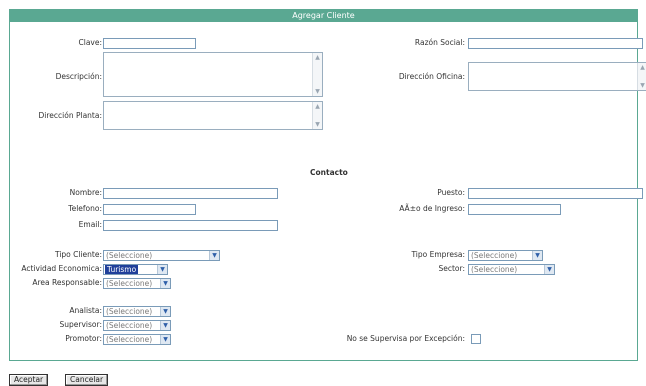 The image size is (646, 386). Describe the element at coordinates (129, 255) in the screenshot. I see `tipo-cliente-value: (Seleccione)` at that location.